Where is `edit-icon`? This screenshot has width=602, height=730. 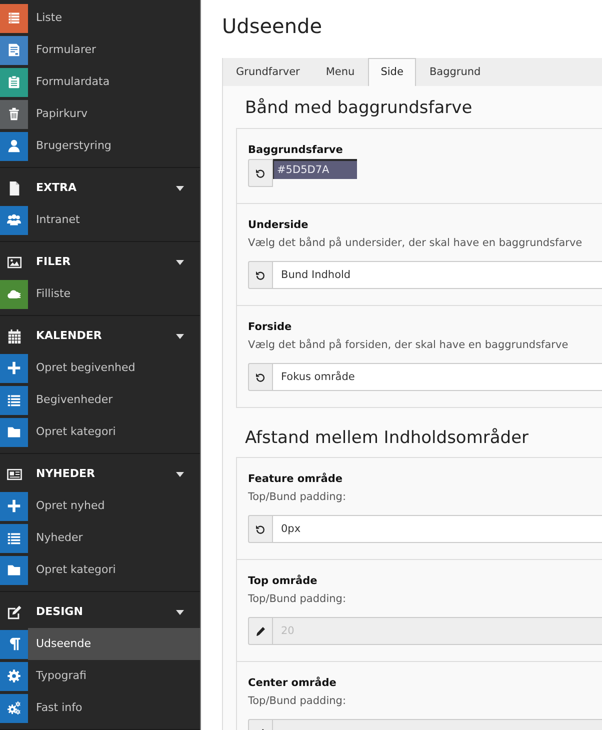
edit-icon is located at coordinates (14, 612).